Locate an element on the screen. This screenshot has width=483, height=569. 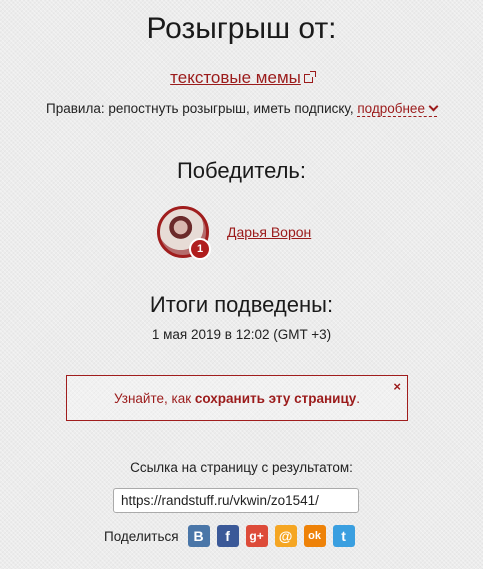
winner-avatar-wrap: 1 is located at coordinates (184, 233).